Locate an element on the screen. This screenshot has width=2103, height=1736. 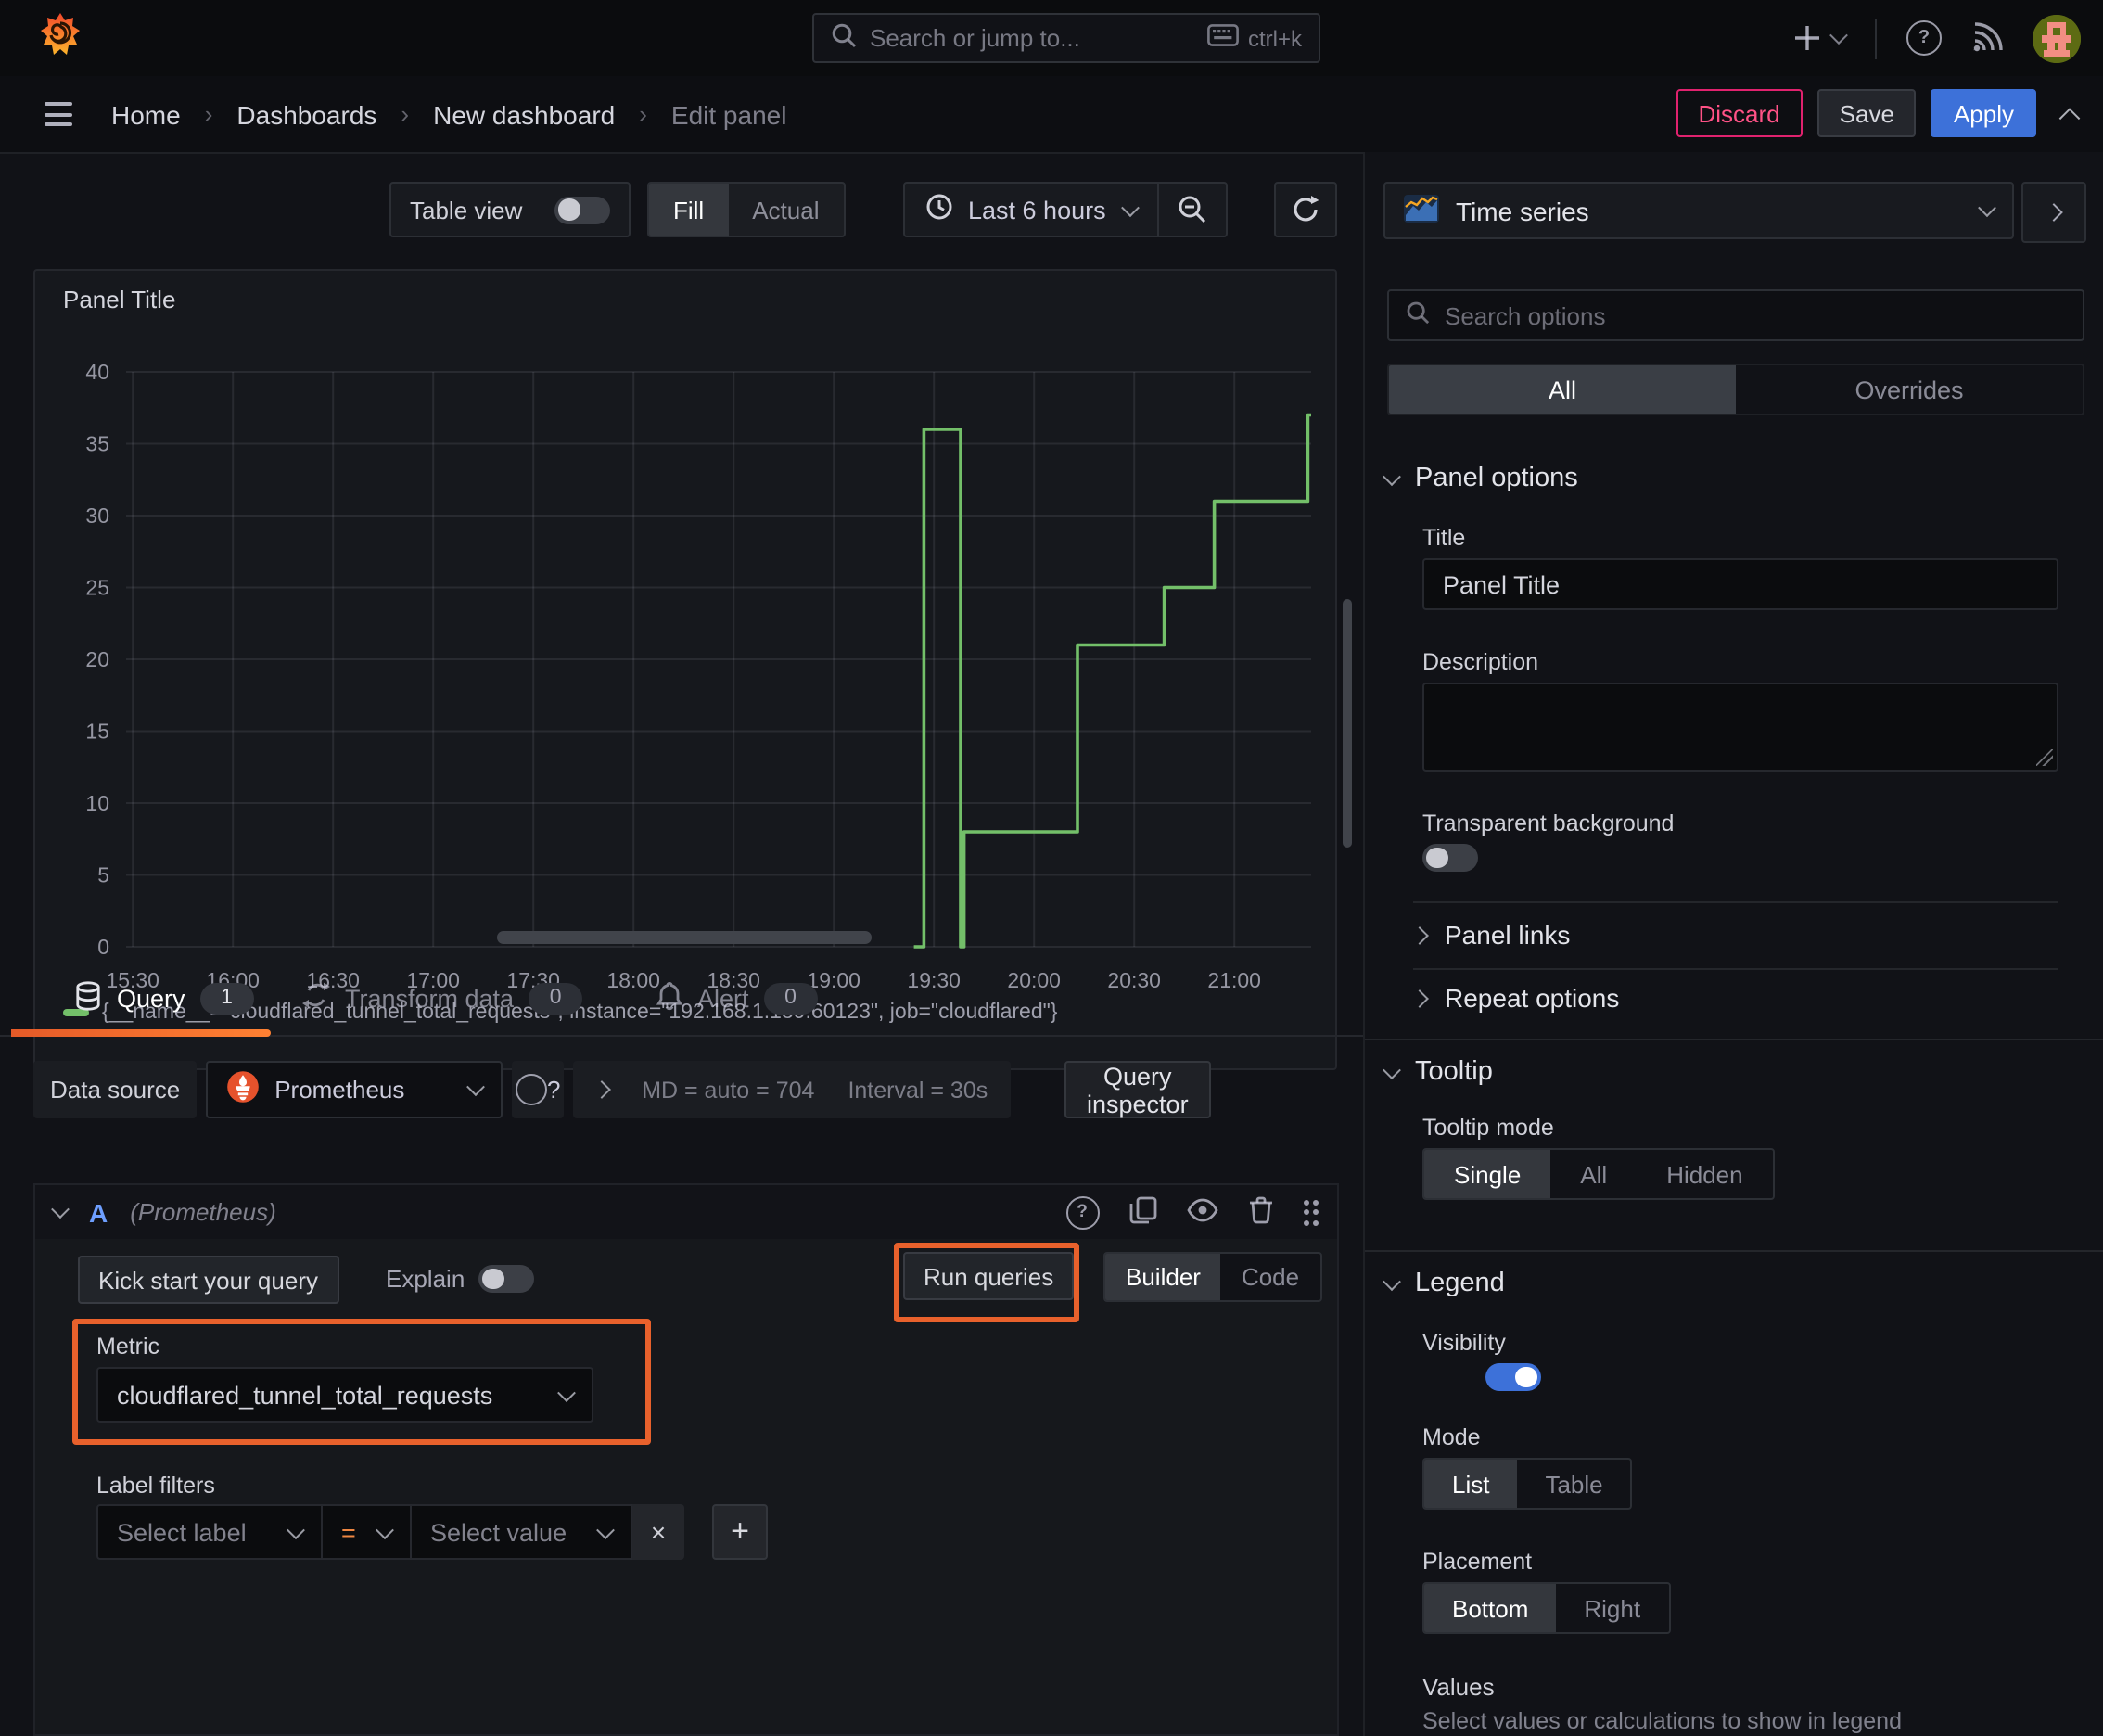
hide-response-icon is located at coordinates (1201, 1212).